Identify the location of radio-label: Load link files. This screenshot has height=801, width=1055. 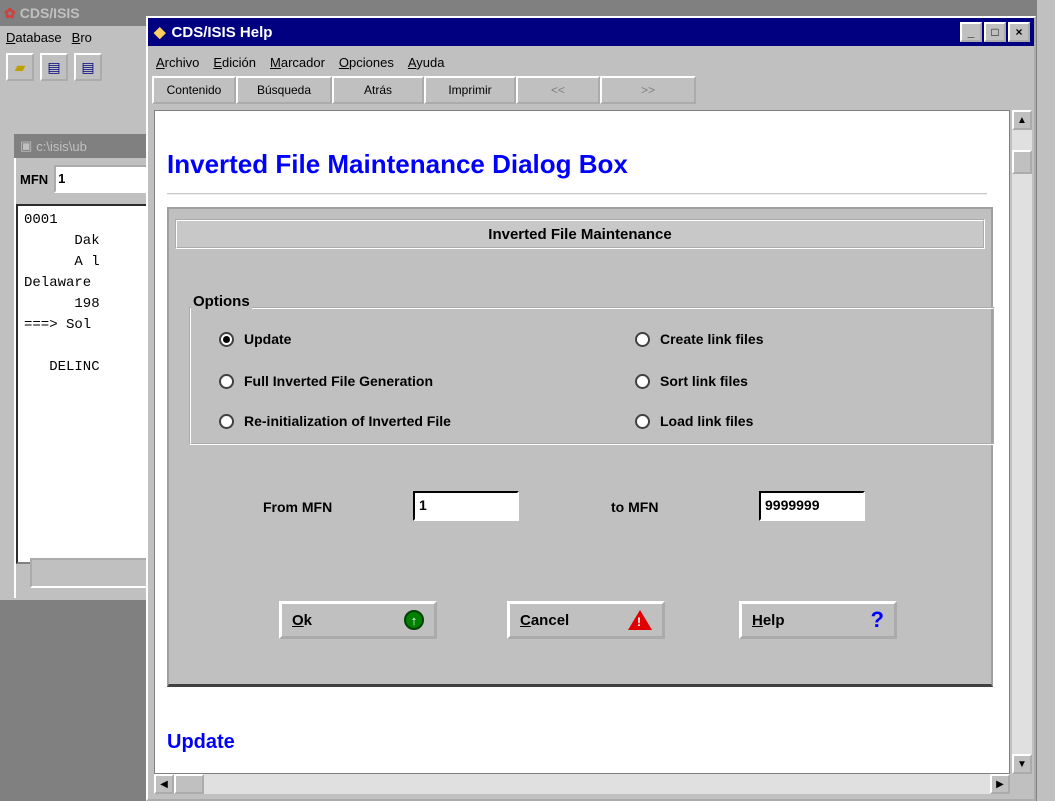
(707, 421).